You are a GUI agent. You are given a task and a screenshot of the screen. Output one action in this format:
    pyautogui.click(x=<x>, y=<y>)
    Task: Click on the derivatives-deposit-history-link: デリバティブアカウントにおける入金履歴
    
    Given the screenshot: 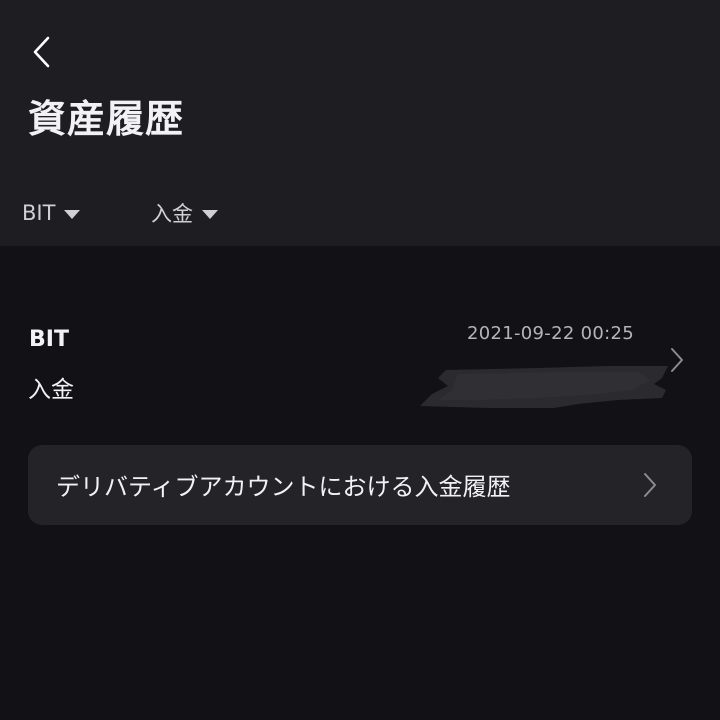 What is the action you would take?
    pyautogui.click(x=360, y=485)
    